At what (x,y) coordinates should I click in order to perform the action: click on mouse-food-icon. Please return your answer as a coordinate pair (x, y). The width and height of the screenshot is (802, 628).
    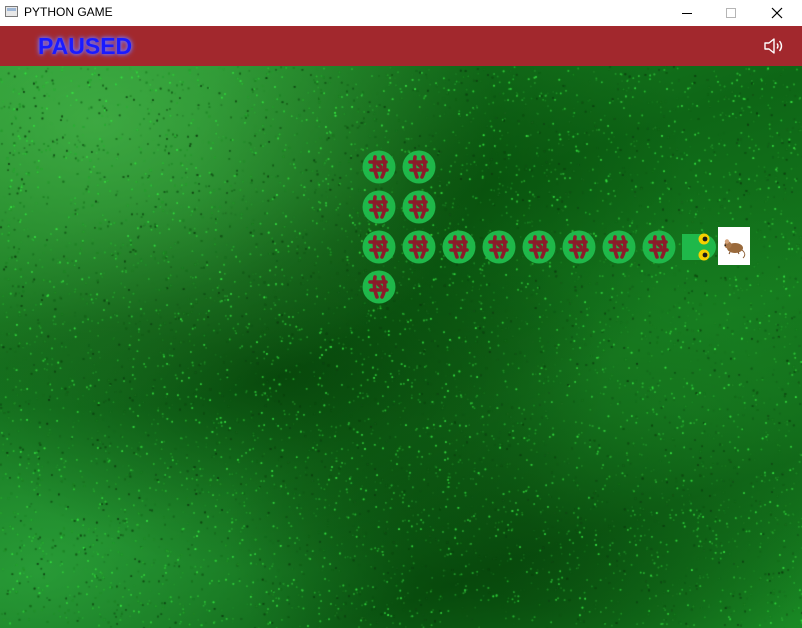
    Looking at the image, I should click on (734, 246).